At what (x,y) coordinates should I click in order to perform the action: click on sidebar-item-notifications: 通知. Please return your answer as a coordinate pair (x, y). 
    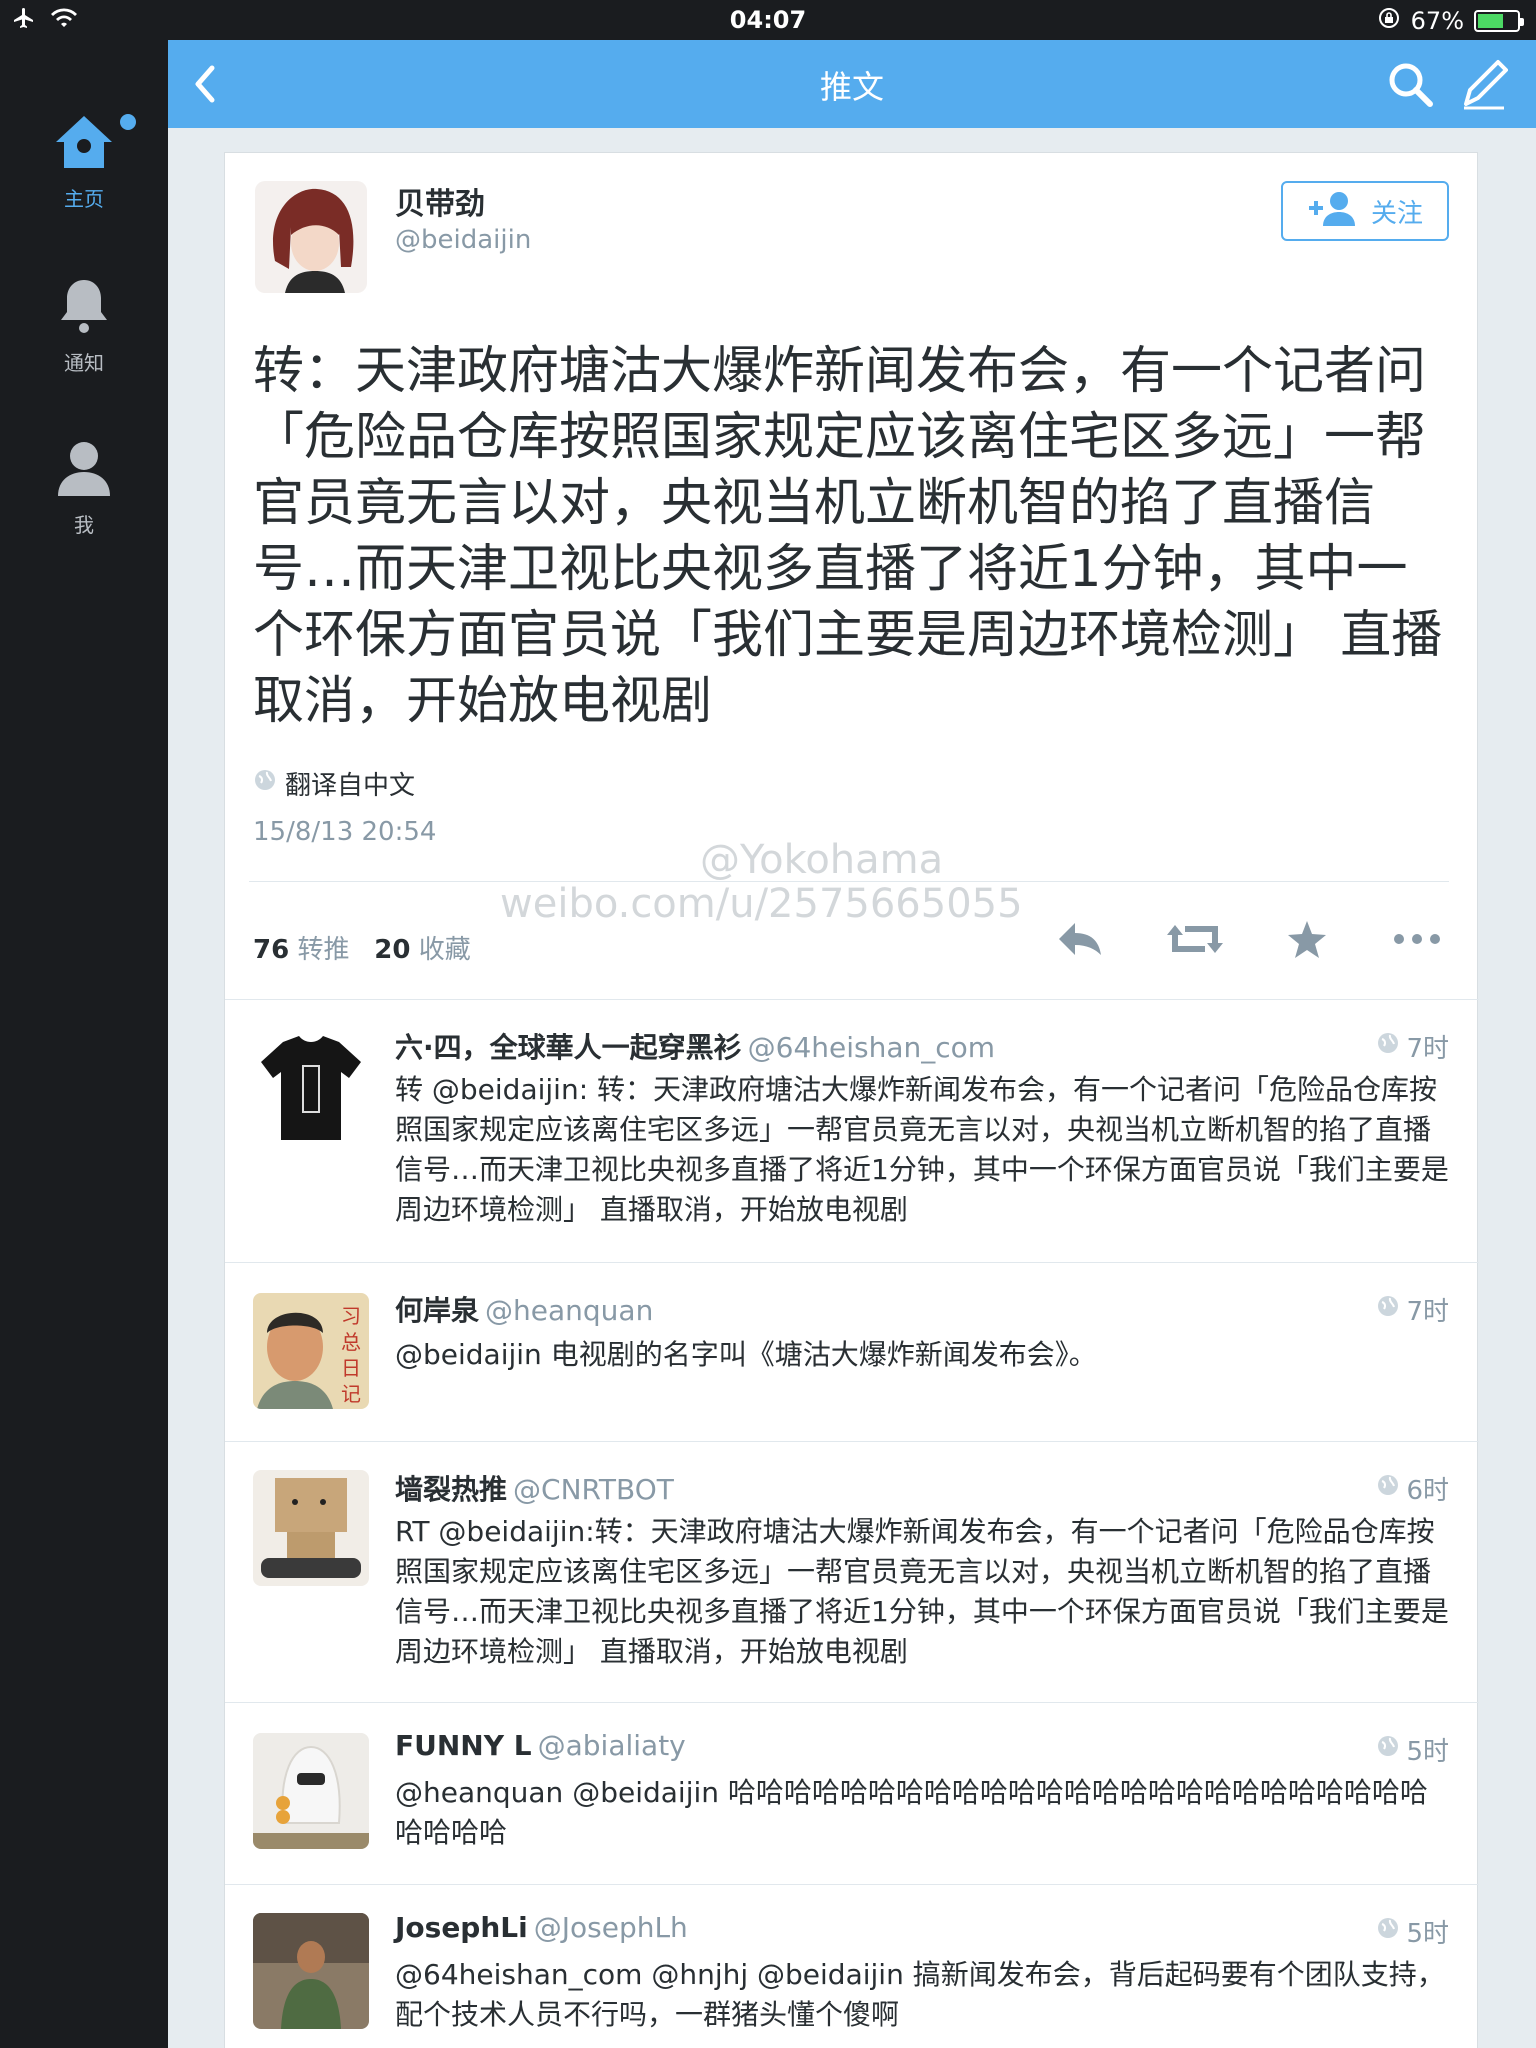
    Looking at the image, I should click on (84, 326).